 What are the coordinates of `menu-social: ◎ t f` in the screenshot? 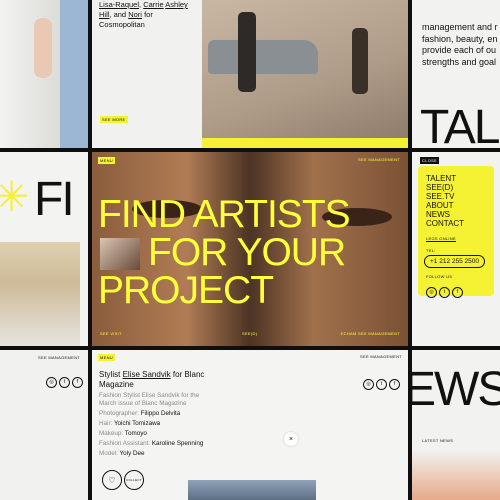 It's located at (445, 289).